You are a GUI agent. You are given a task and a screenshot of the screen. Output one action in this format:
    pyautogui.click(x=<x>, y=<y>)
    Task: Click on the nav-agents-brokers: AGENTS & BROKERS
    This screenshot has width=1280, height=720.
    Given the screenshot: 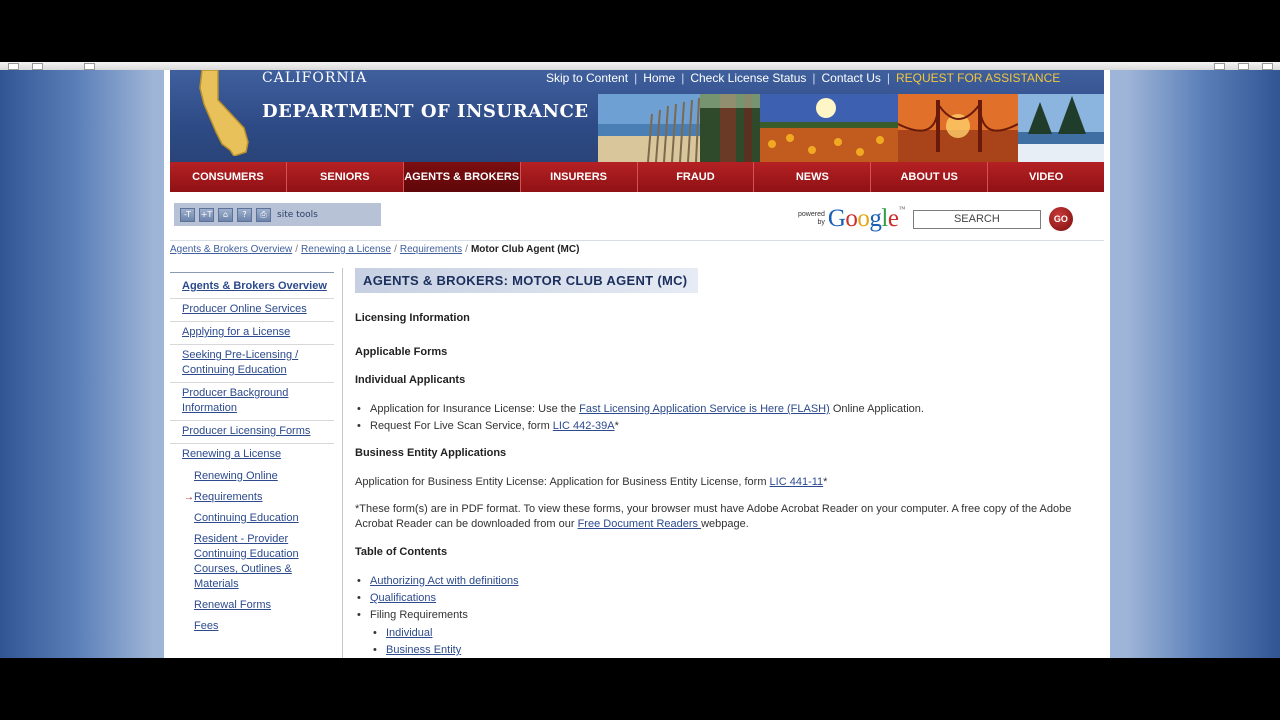 What is the action you would take?
    pyautogui.click(x=462, y=177)
    